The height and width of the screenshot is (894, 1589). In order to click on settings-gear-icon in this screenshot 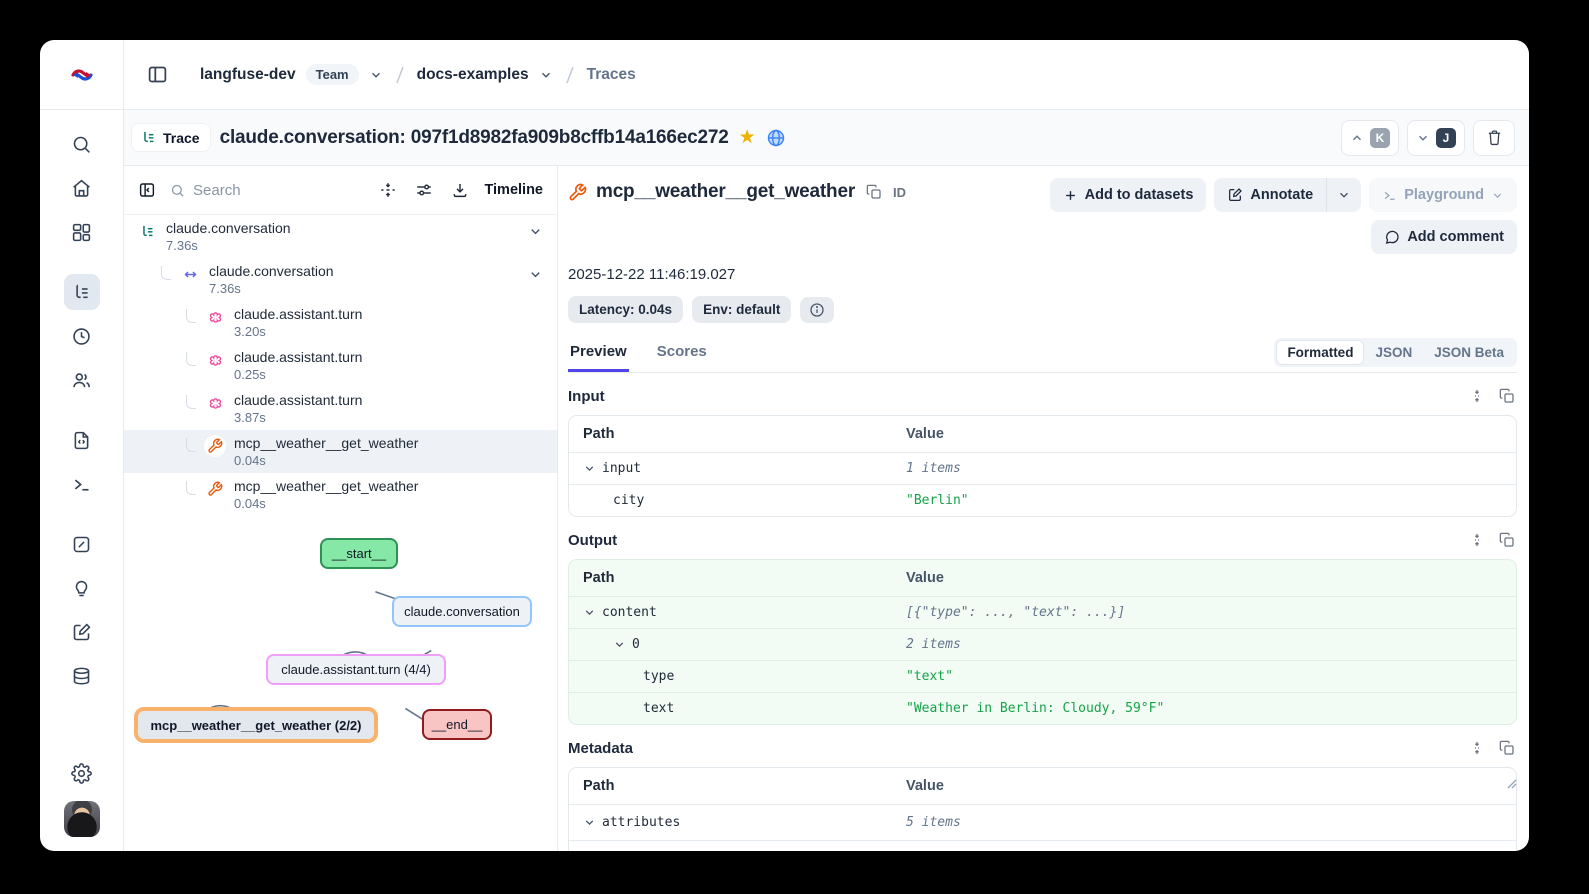, I will do `click(82, 773)`.